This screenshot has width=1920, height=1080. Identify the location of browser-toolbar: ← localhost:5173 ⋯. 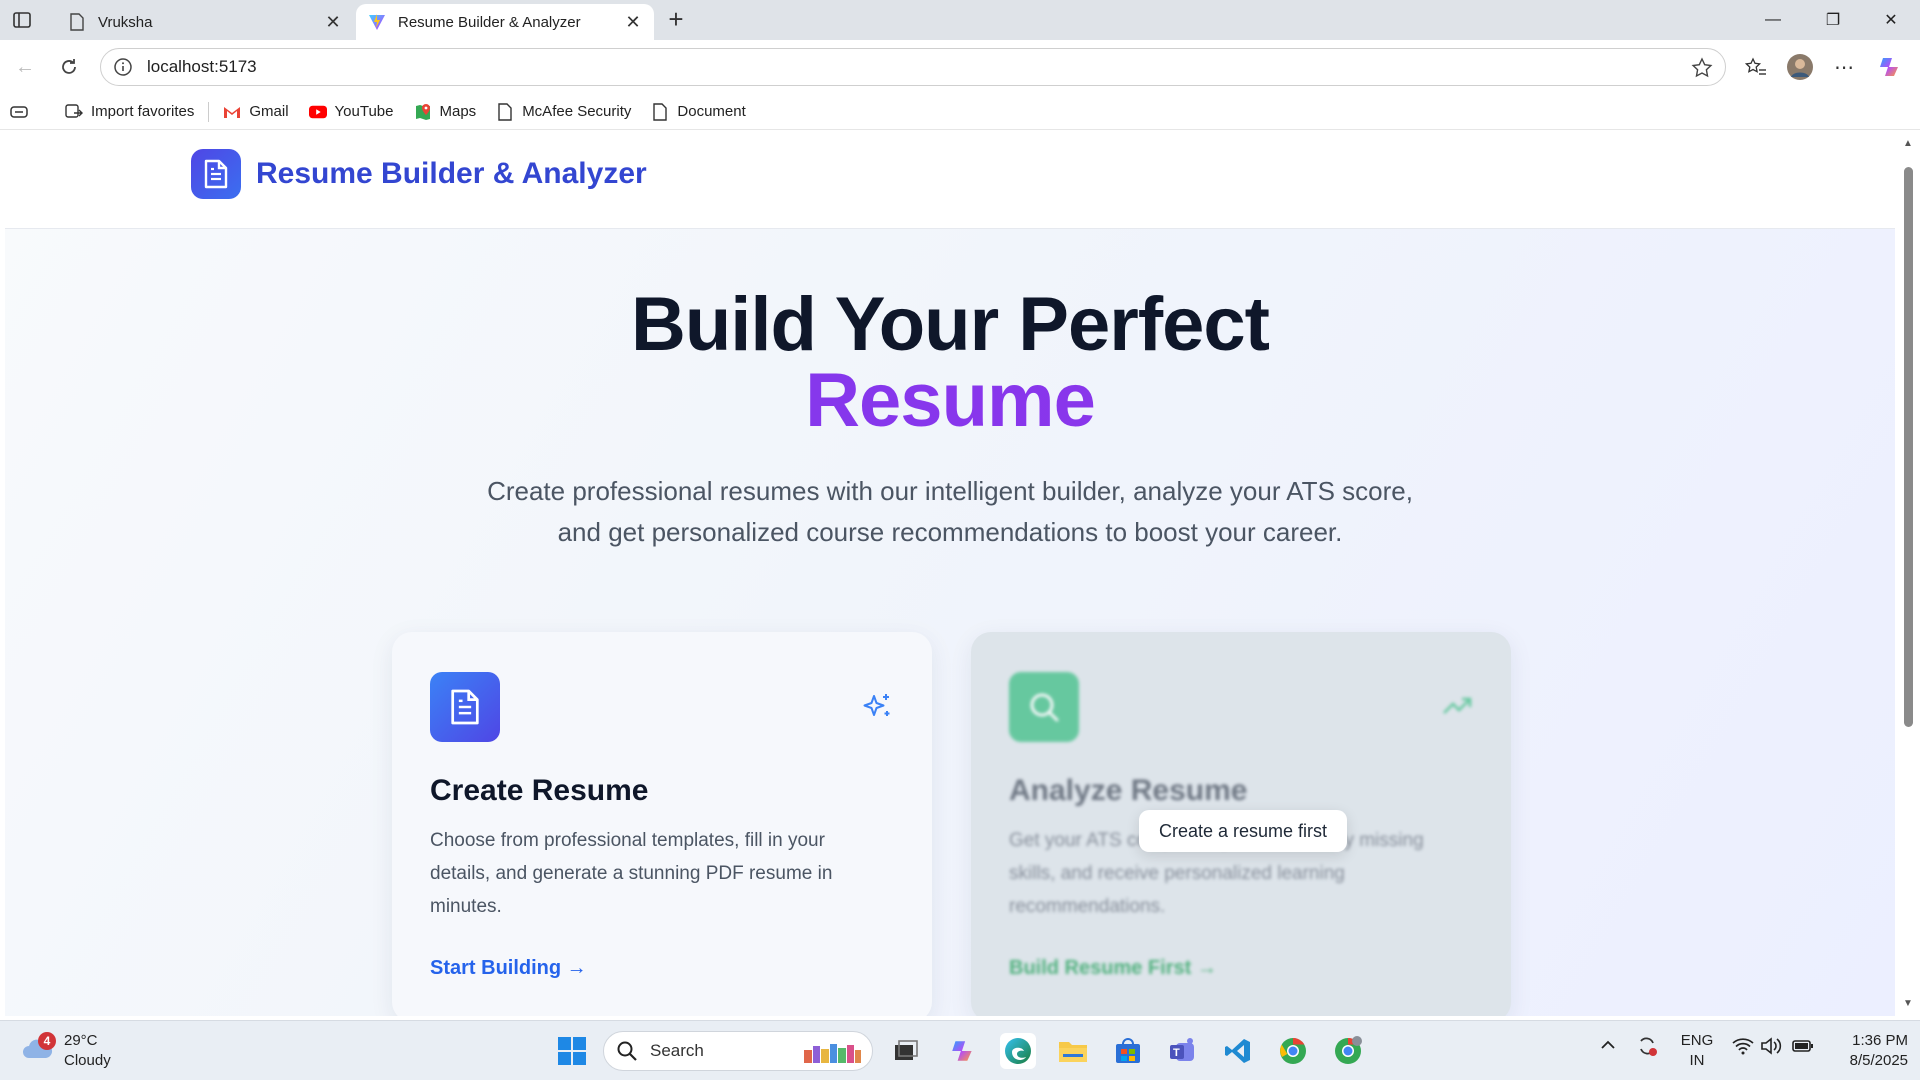
(960, 67).